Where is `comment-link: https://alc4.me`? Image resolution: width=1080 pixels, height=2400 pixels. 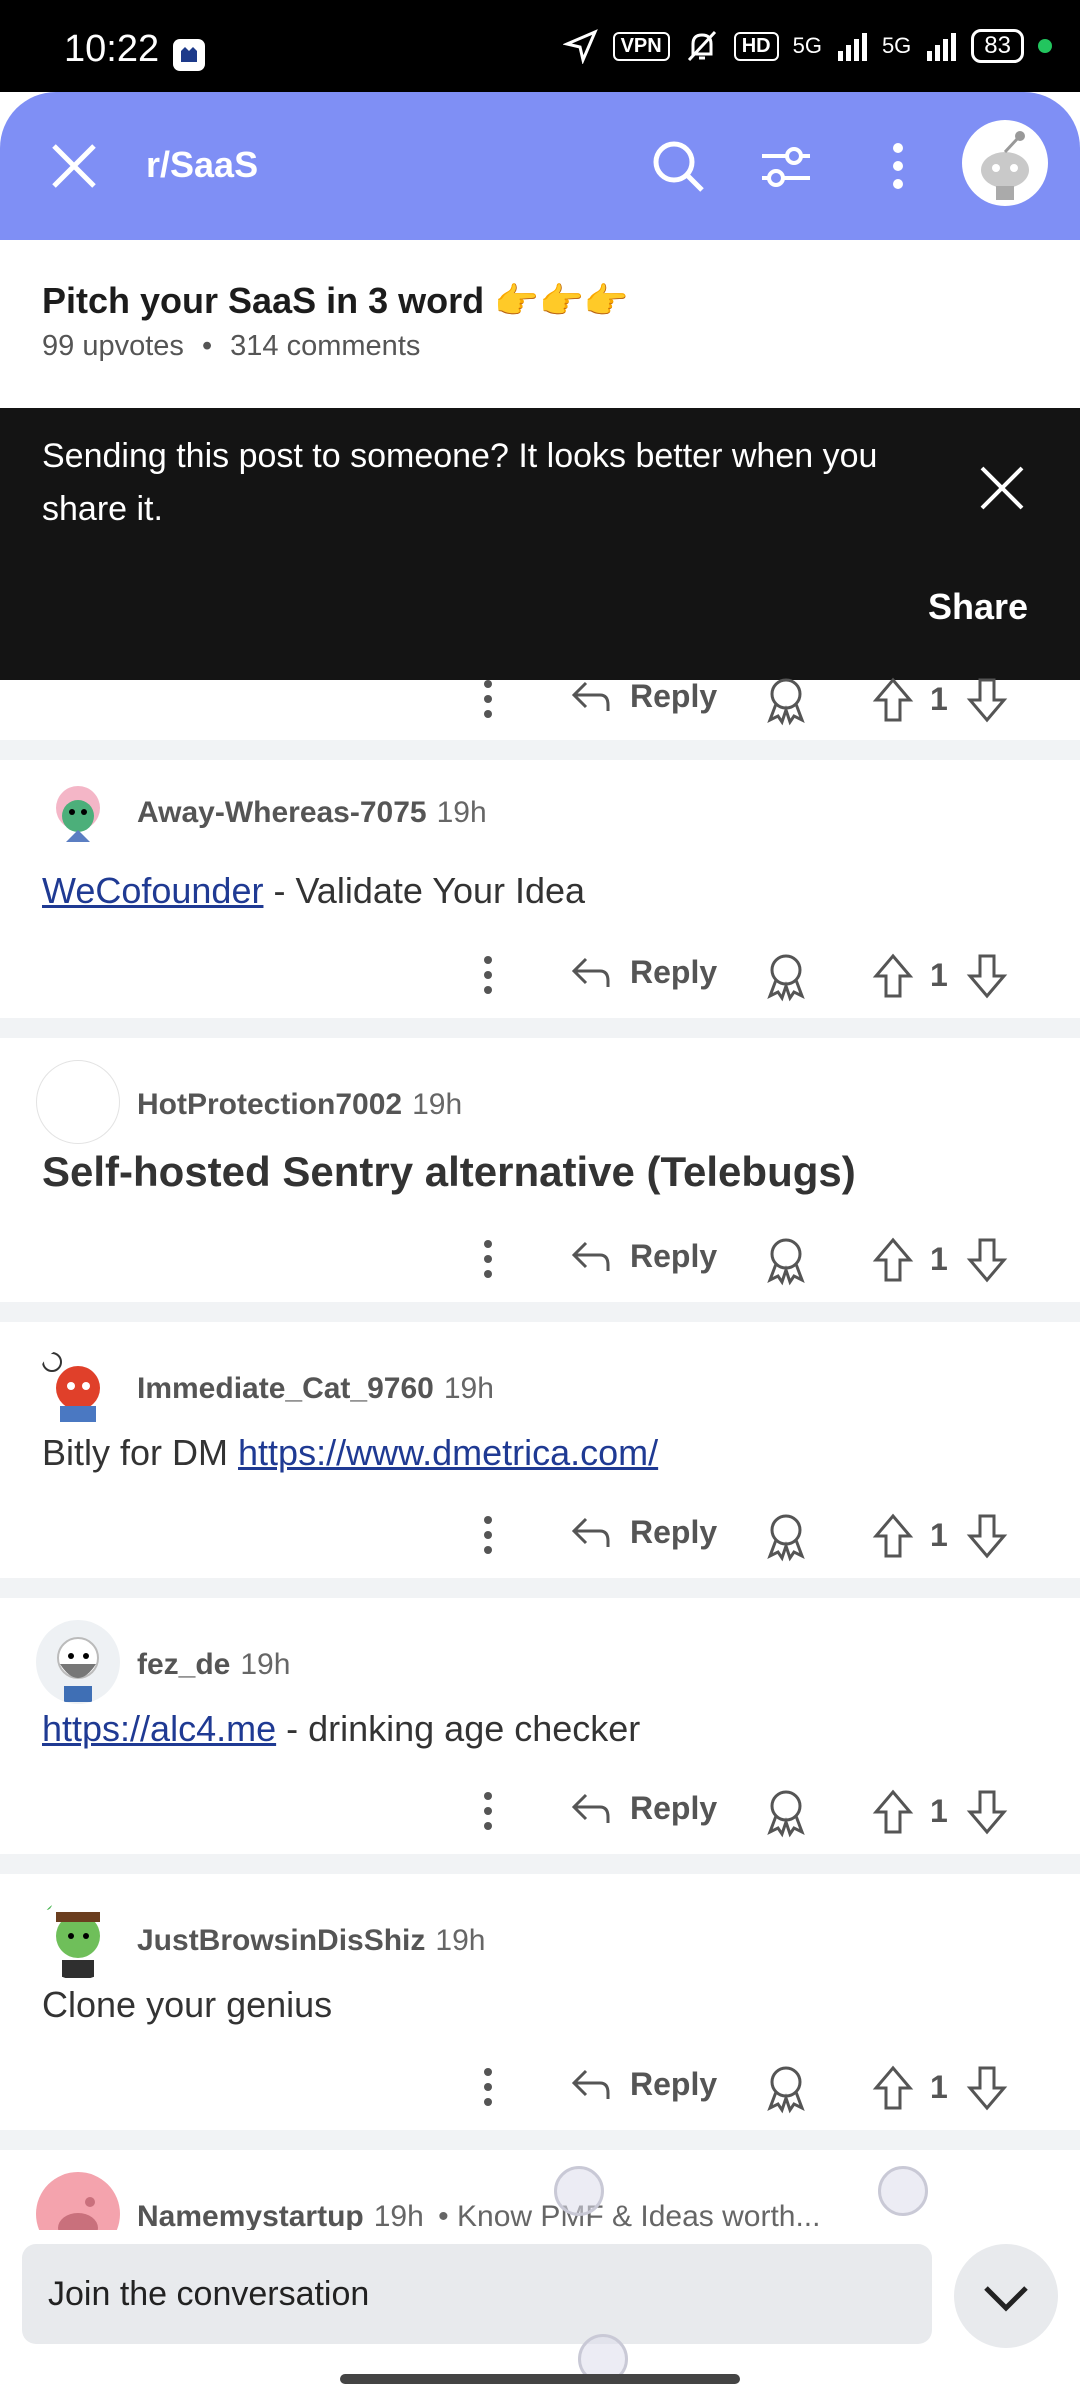
comment-link: https://alc4.me is located at coordinates (159, 1728).